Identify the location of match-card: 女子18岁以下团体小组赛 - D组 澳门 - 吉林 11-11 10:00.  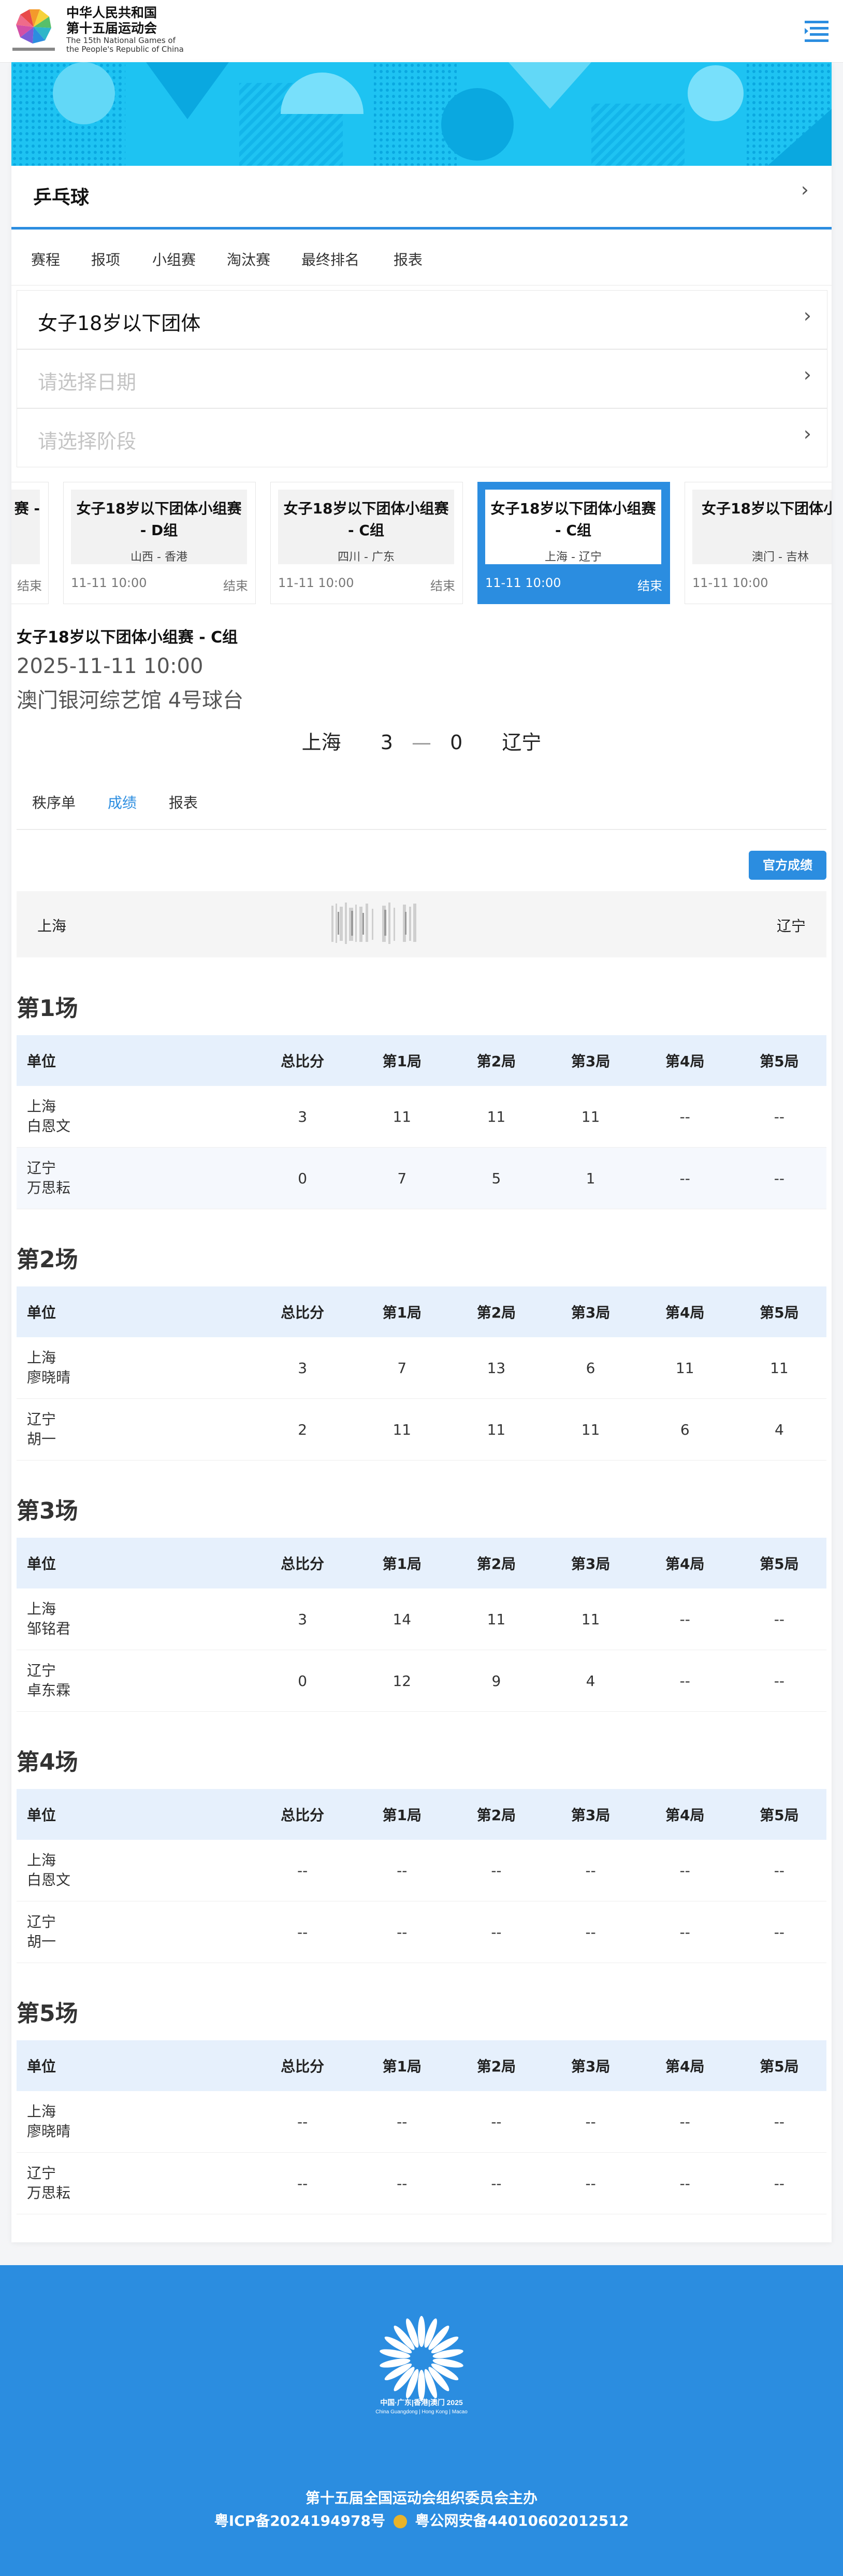
(759, 543).